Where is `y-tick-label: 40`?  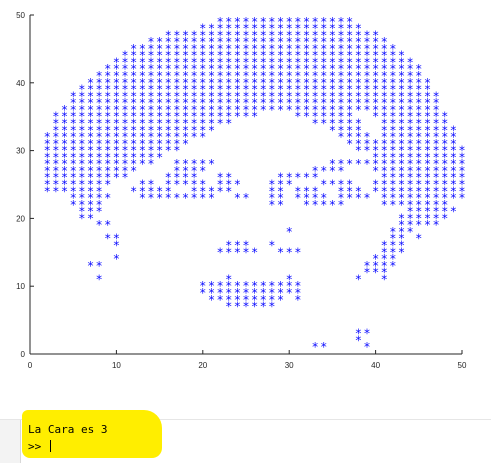
y-tick-label: 40 is located at coordinates (20, 83).